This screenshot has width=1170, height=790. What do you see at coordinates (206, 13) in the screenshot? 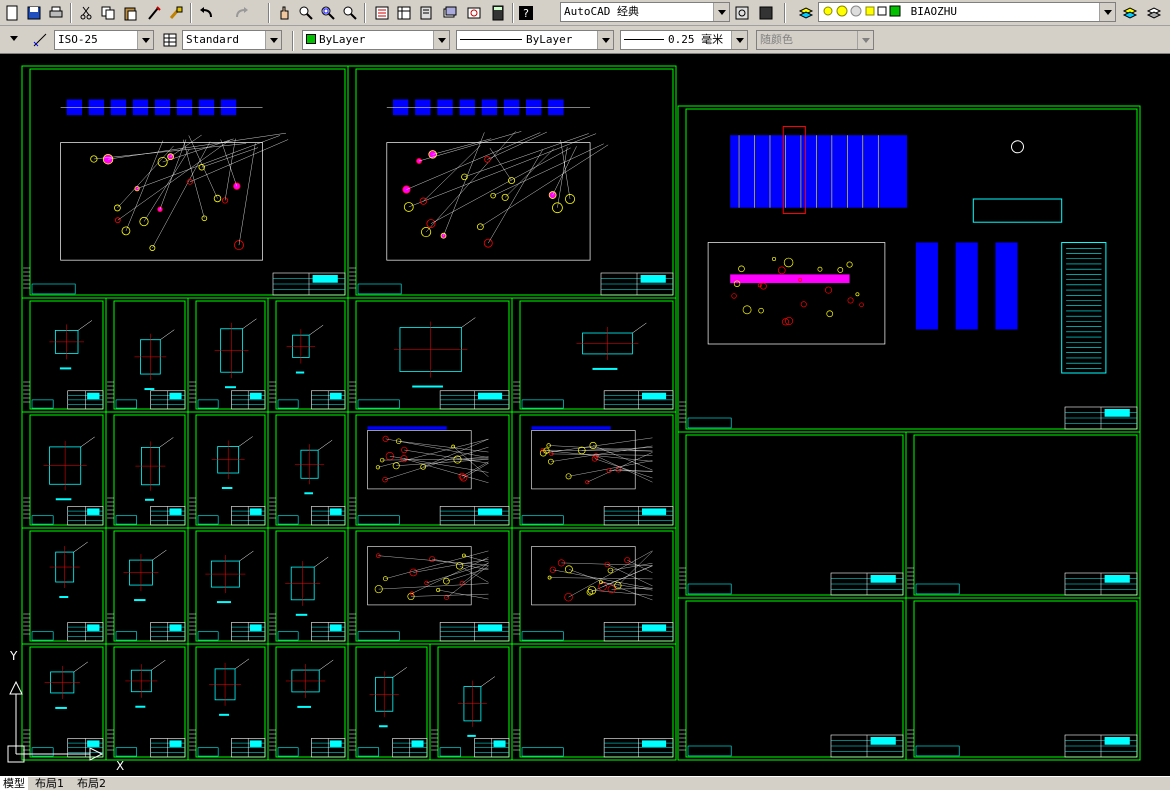
I see `undo-icon` at bounding box center [206, 13].